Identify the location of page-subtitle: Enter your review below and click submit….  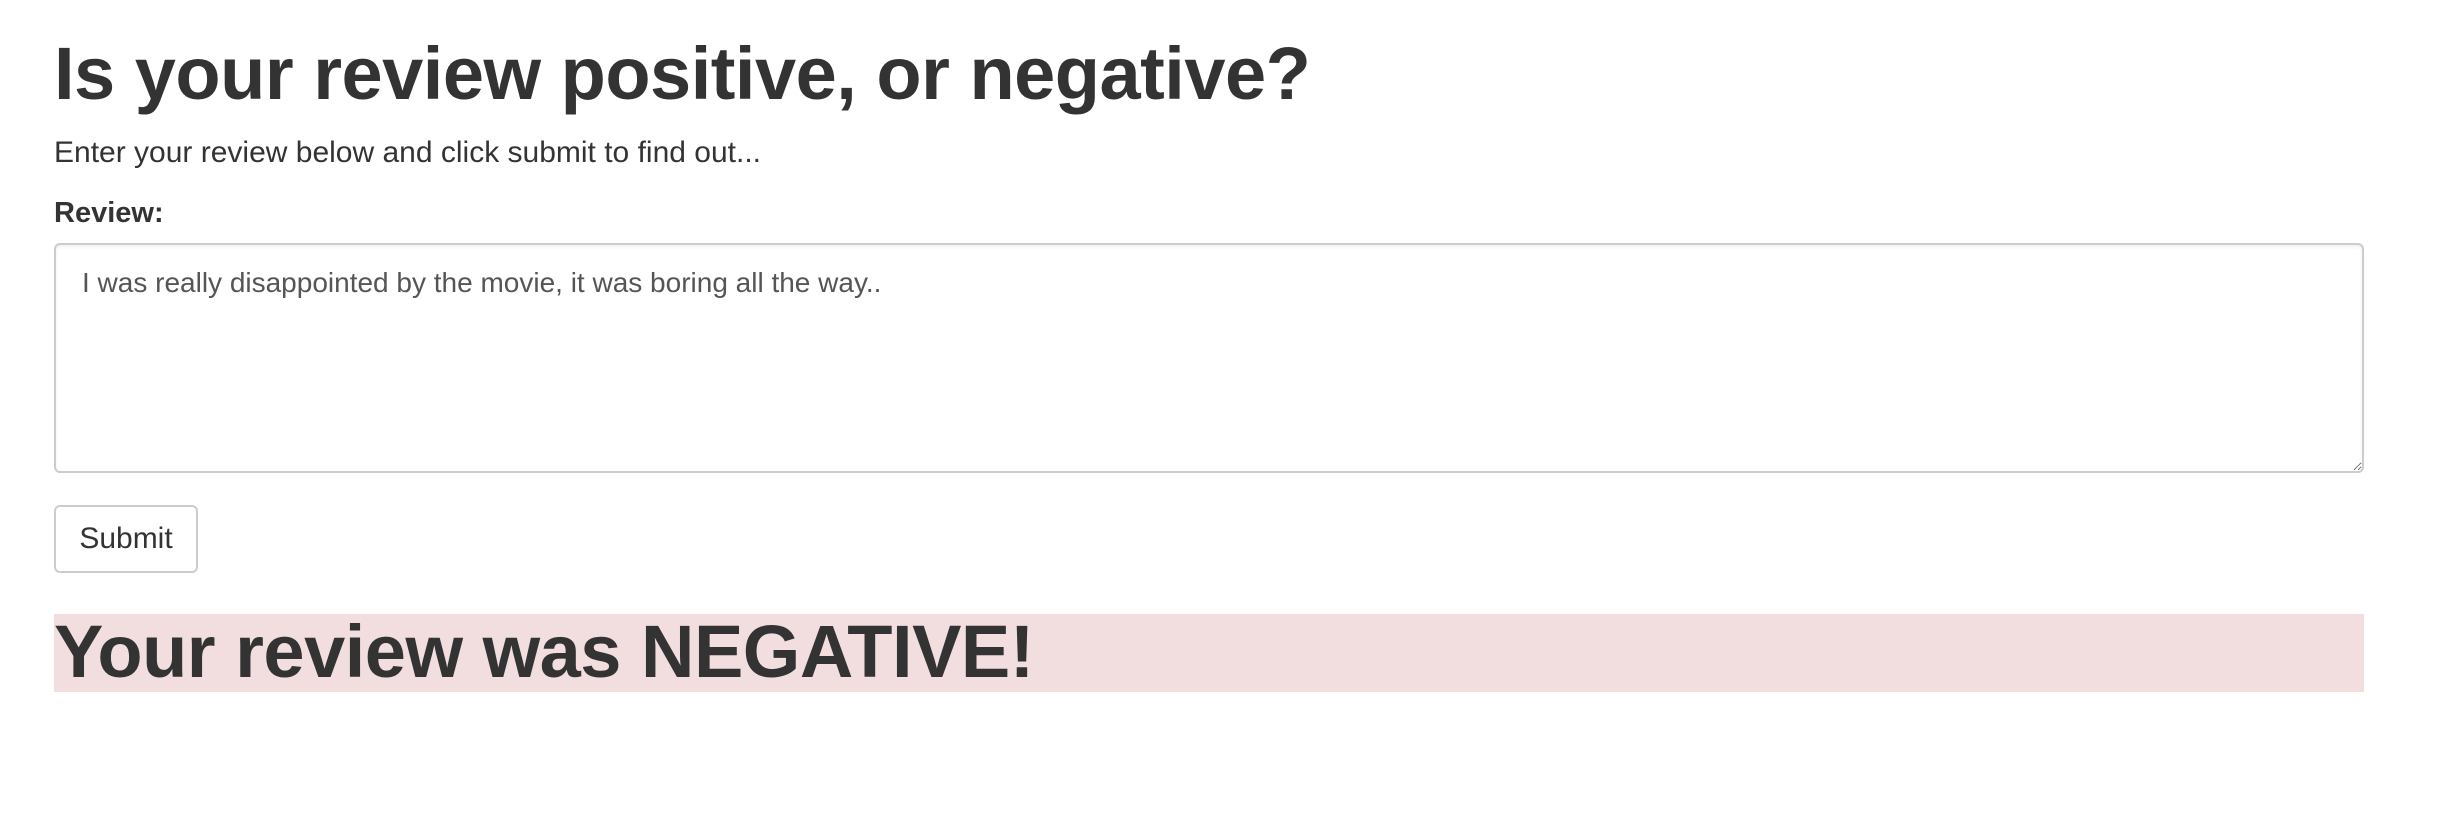
(407, 152).